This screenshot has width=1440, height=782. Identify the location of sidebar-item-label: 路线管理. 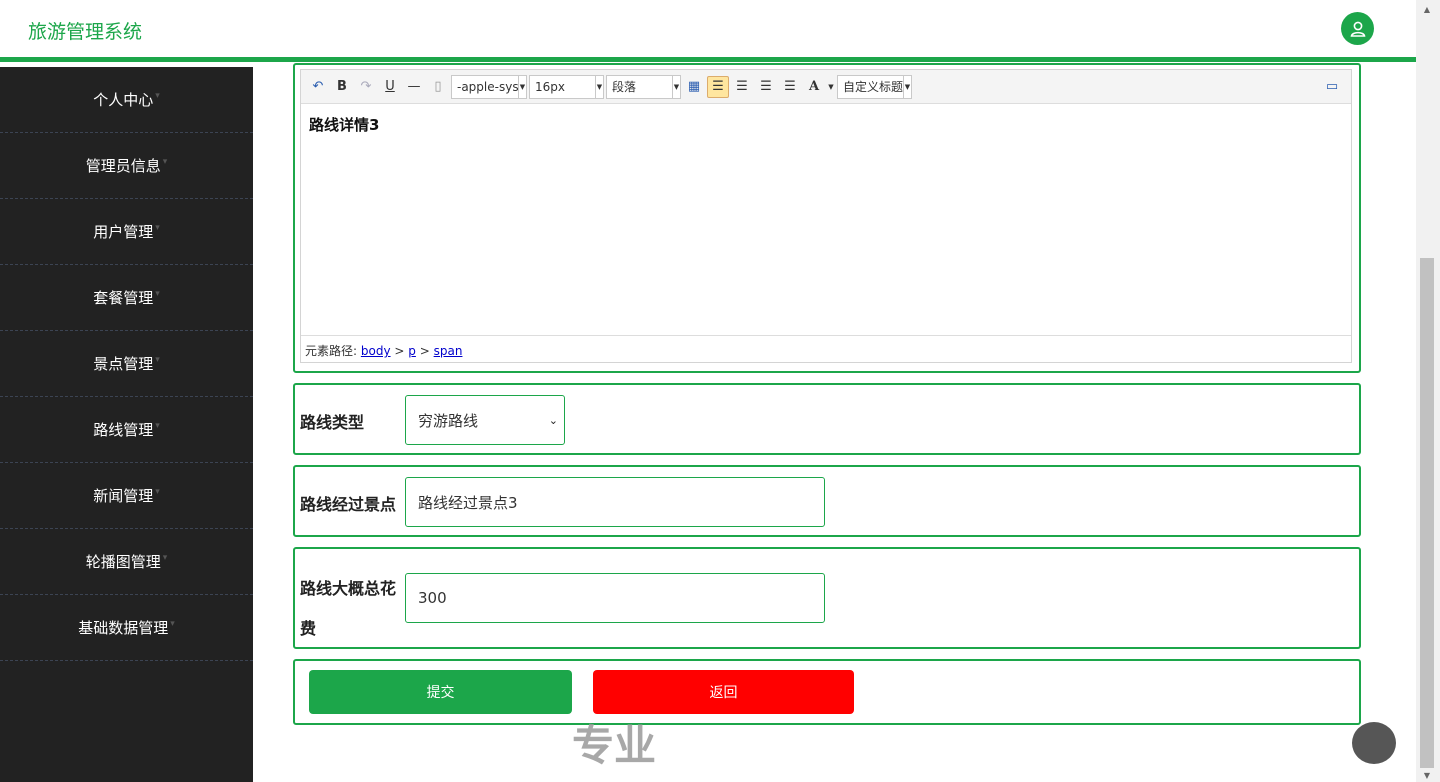
(123, 430).